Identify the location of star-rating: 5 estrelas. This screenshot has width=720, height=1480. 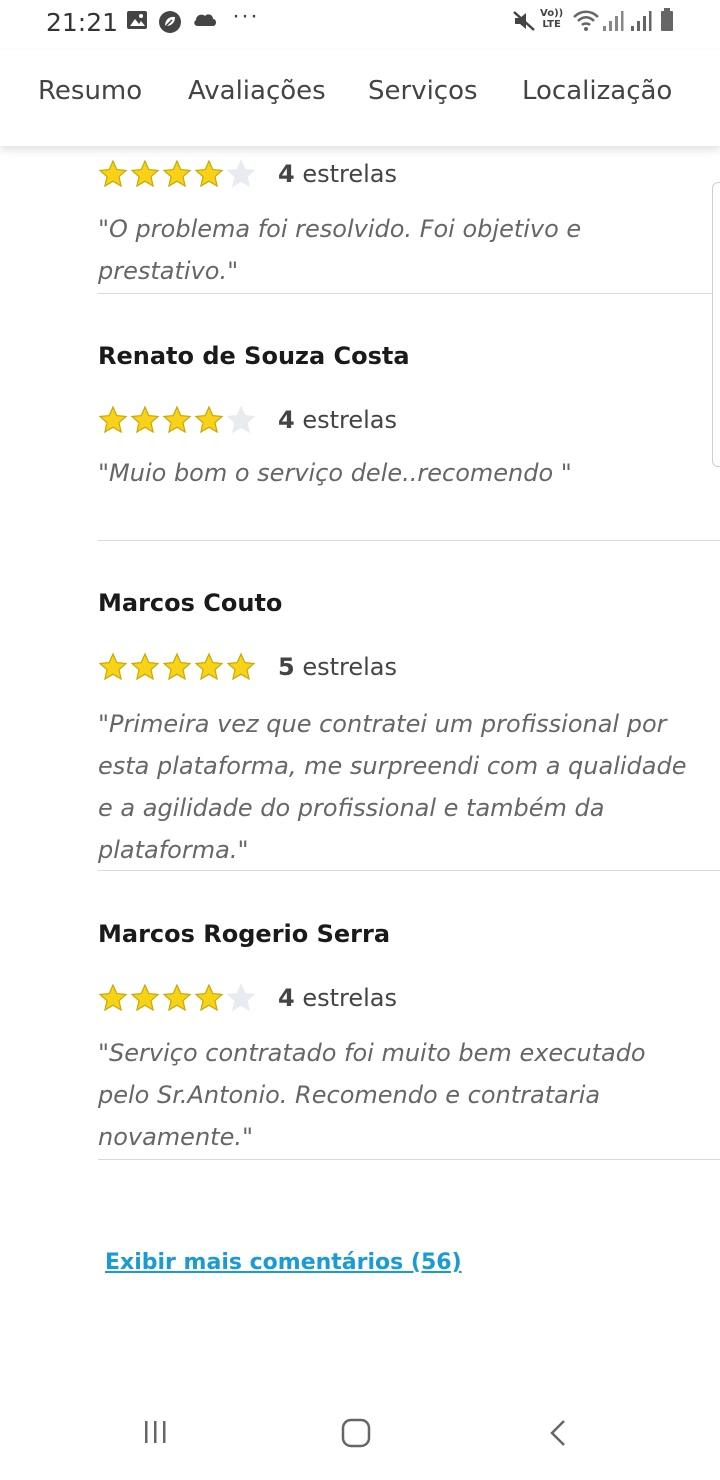
(247, 667).